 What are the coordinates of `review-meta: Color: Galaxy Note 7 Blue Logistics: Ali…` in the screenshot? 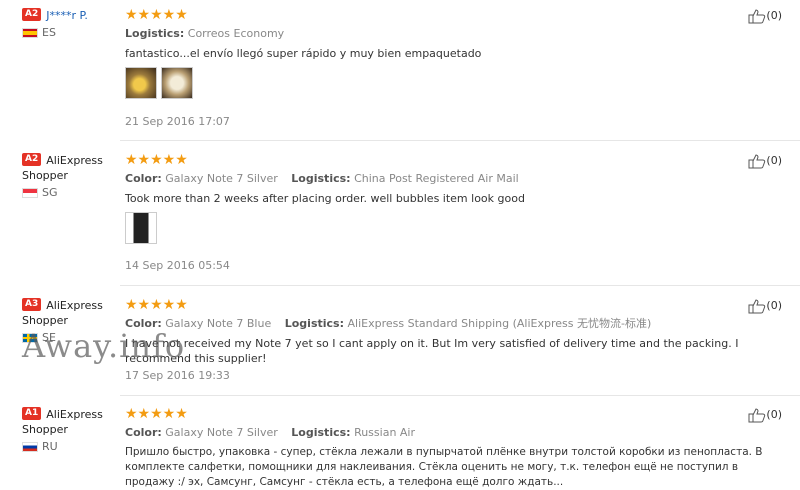 It's located at (435, 324).